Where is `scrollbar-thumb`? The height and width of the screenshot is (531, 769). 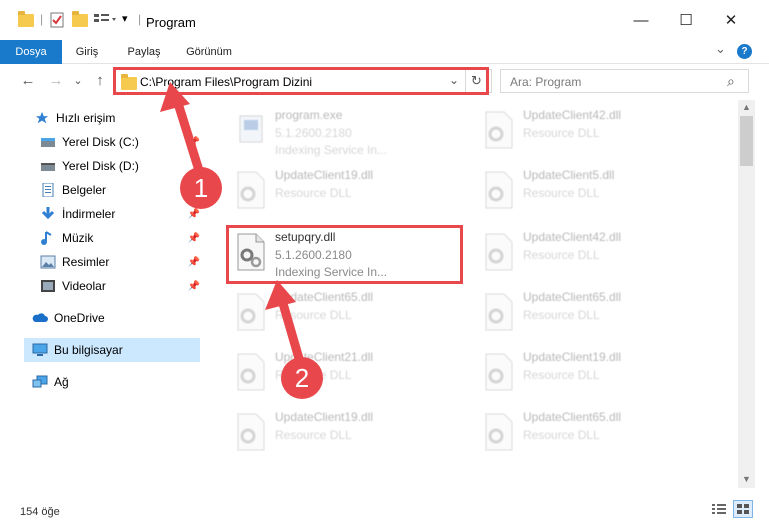 scrollbar-thumb is located at coordinates (746, 141).